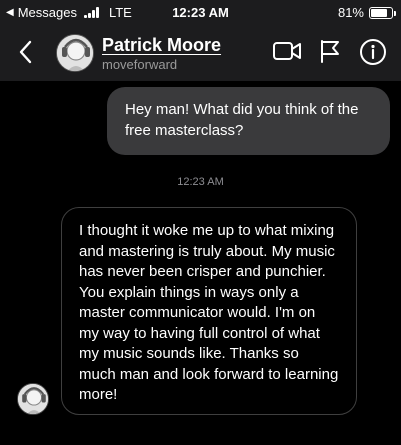 The width and height of the screenshot is (401, 445). I want to click on avatar-image, so click(75, 53).